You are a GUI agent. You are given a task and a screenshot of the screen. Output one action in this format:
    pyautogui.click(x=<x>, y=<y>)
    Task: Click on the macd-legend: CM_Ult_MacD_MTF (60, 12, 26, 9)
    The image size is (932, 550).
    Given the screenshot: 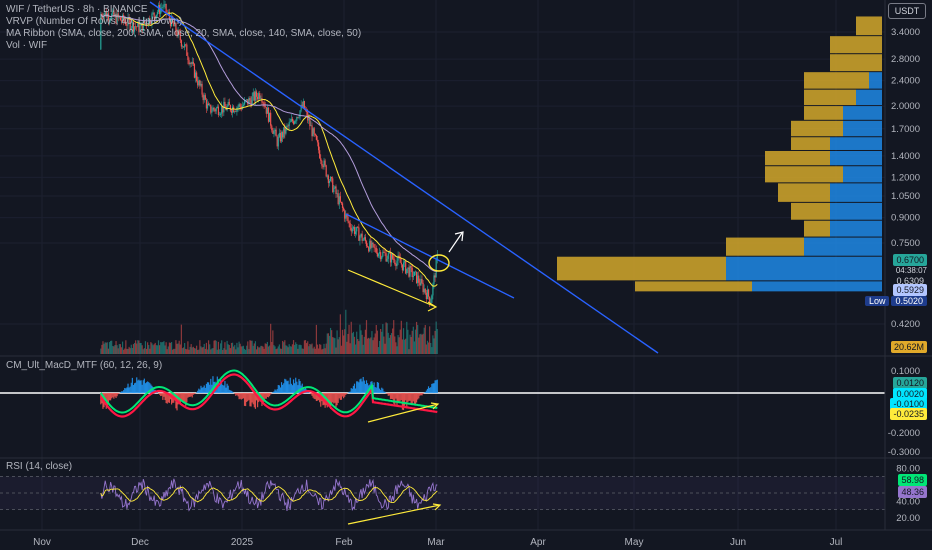 What is the action you would take?
    pyautogui.click(x=84, y=366)
    